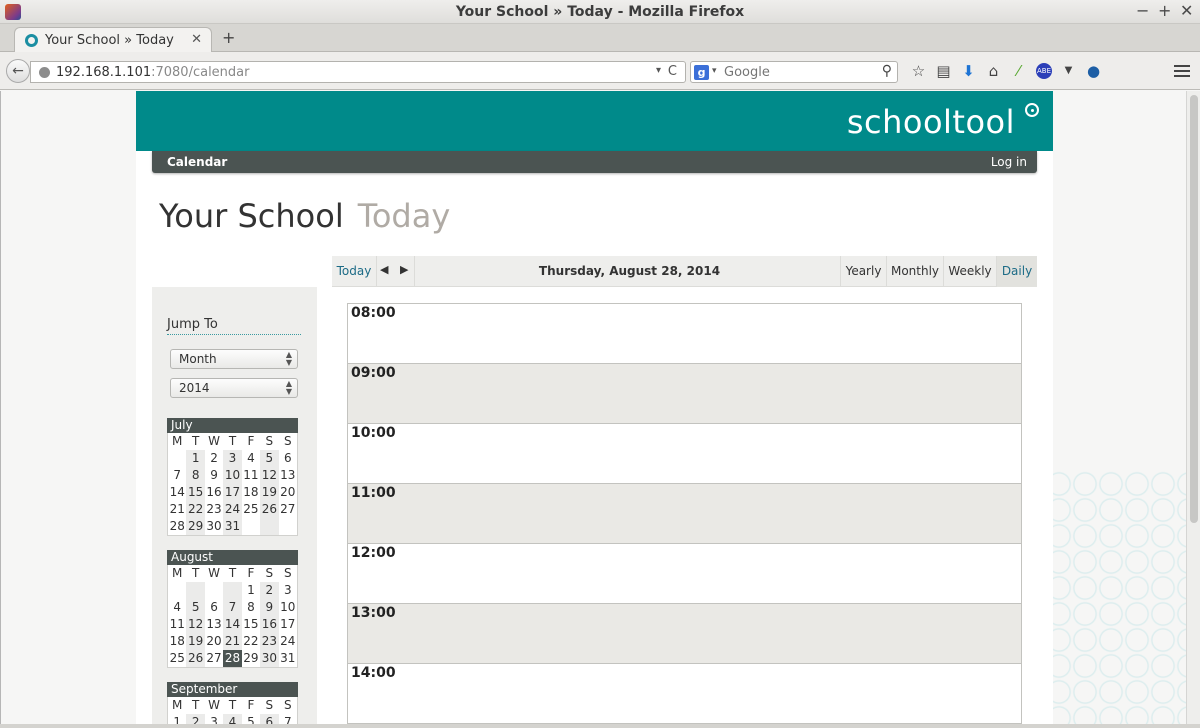 Image resolution: width=1200 pixels, height=728 pixels. What do you see at coordinates (1164, 11) in the screenshot?
I see `maximize-icon: +` at bounding box center [1164, 11].